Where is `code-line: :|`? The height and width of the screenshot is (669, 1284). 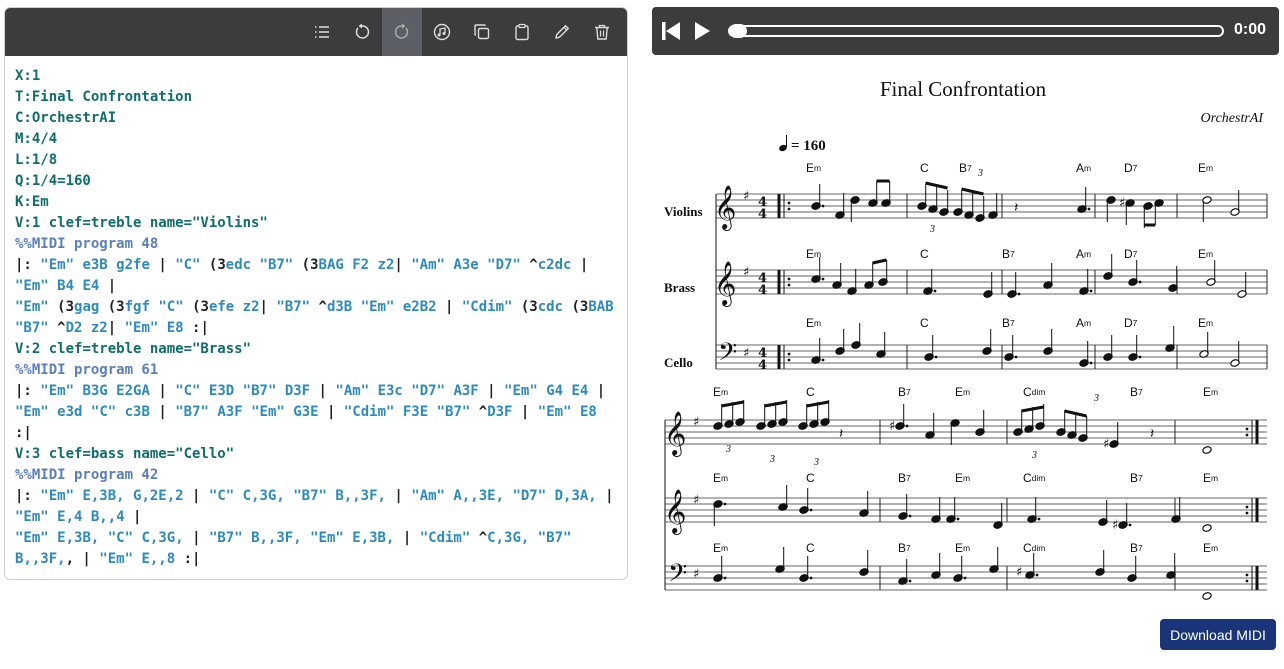
code-line: :| is located at coordinates (320, 433).